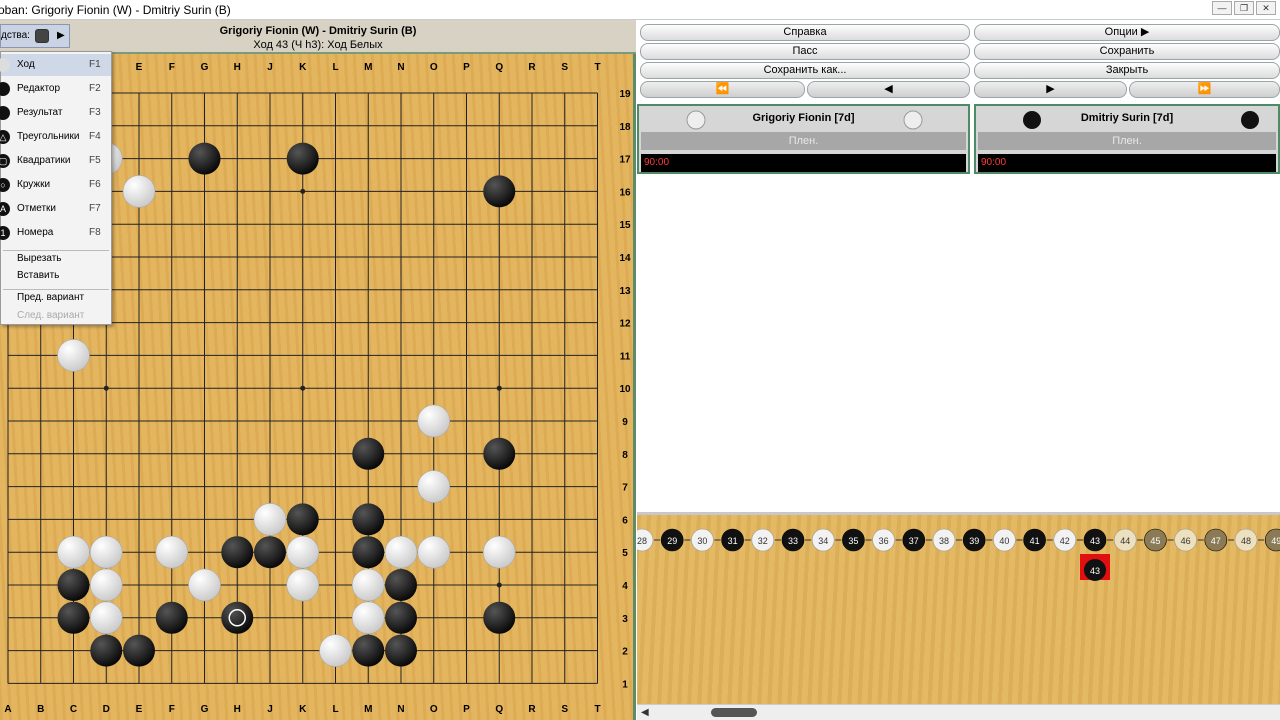  Describe the element at coordinates (61, 35) in the screenshot. I see `play-arrow-icon: ▶` at that location.